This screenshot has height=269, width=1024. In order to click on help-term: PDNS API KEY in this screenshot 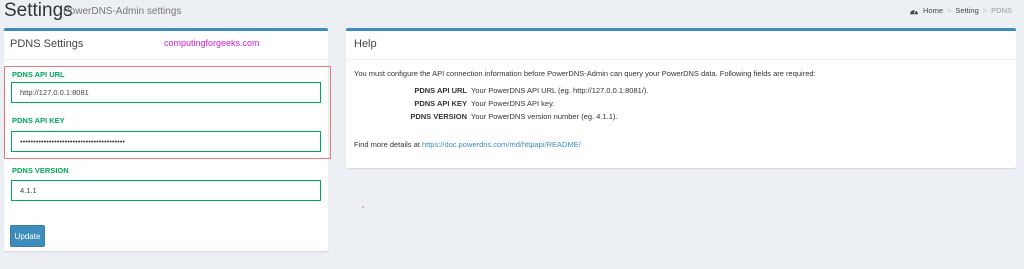, I will do `click(440, 103)`.